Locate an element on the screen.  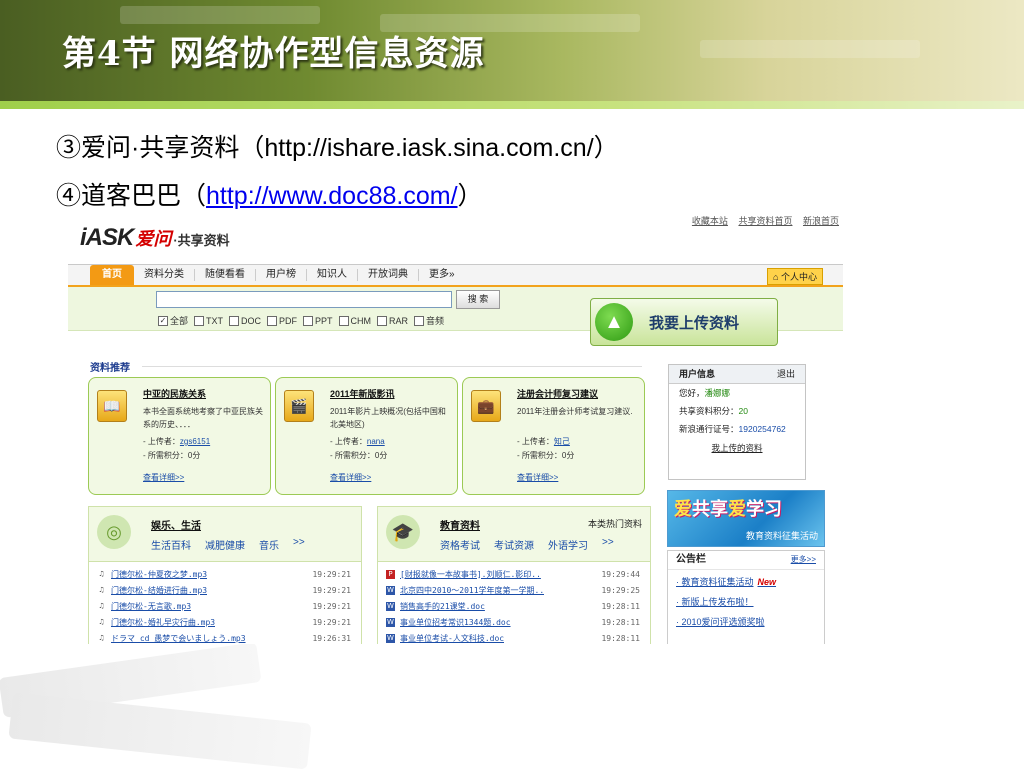
upload-arrow-icon: ▲ is located at coordinates (614, 322).